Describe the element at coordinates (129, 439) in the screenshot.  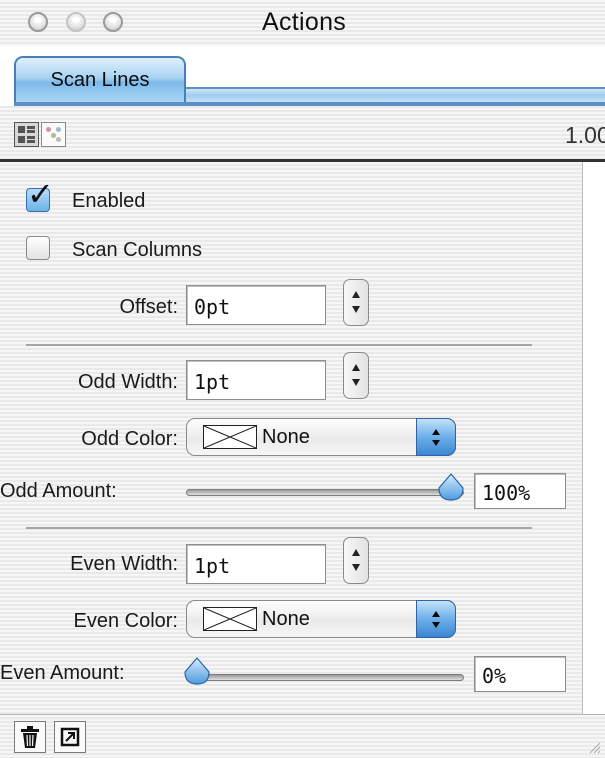
I see `odd-color-label: Odd Color:` at that location.